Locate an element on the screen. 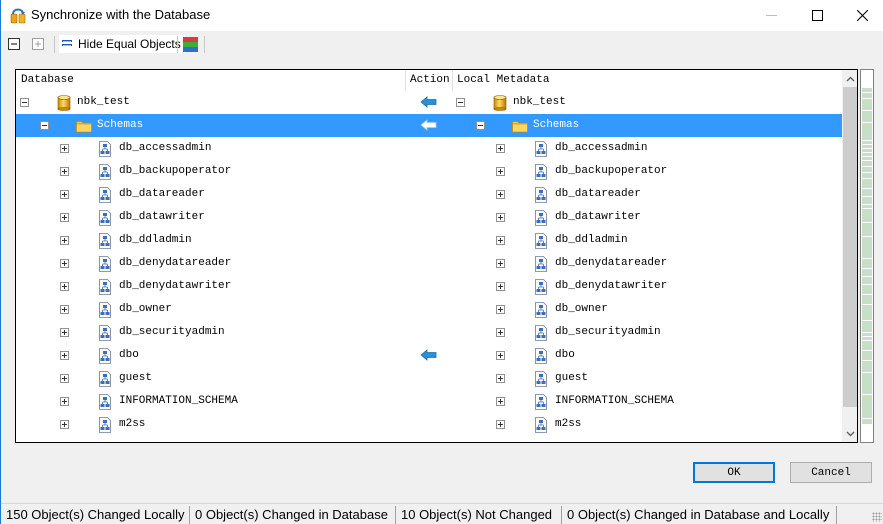  minimize-button is located at coordinates (771, 15).